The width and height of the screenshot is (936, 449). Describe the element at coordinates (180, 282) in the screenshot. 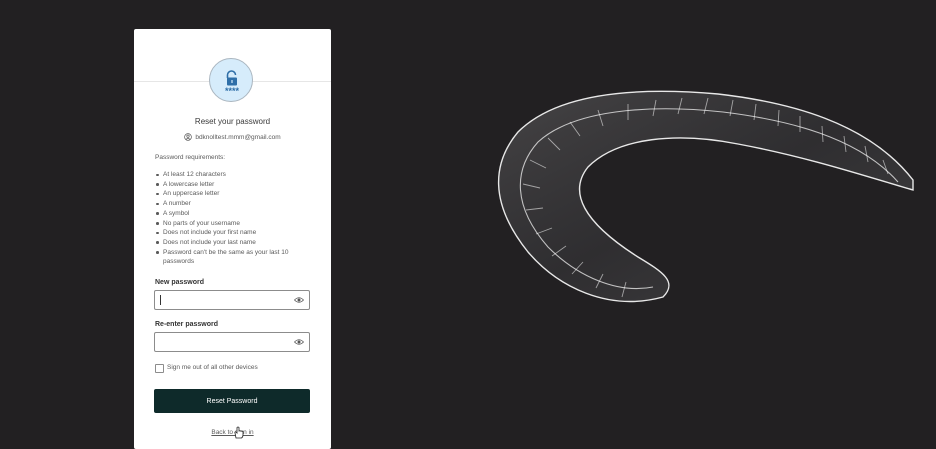

I see `new-password-label: New password` at that location.